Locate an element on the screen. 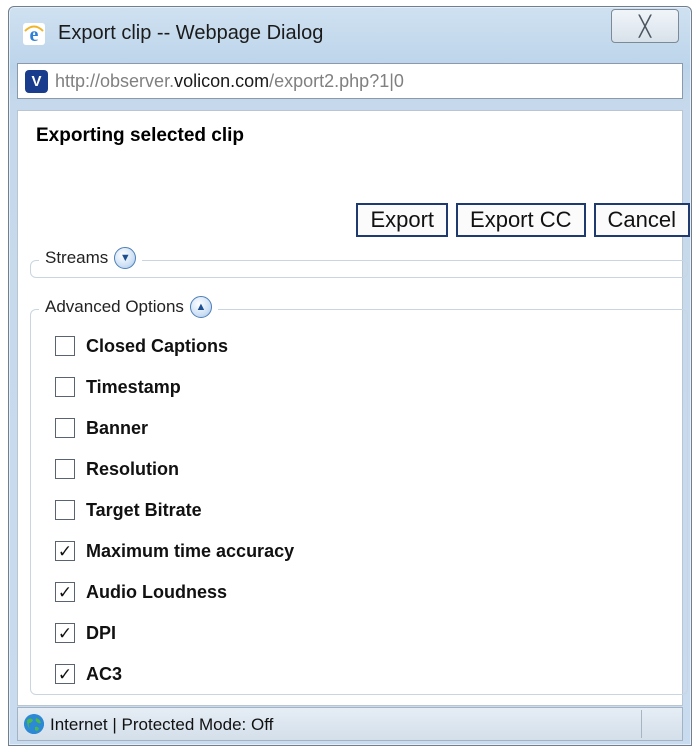  dpi-checkbox: ✓ is located at coordinates (65, 633).